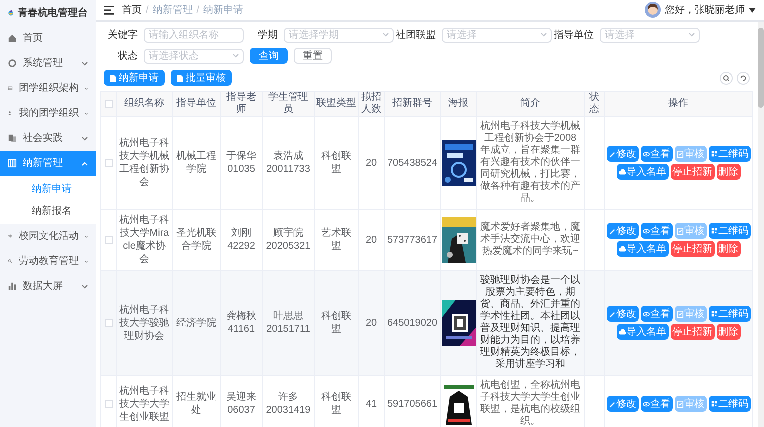 Image resolution: width=764 pixels, height=427 pixels. What do you see at coordinates (269, 56) in the screenshot?
I see `search-button: 查询` at bounding box center [269, 56].